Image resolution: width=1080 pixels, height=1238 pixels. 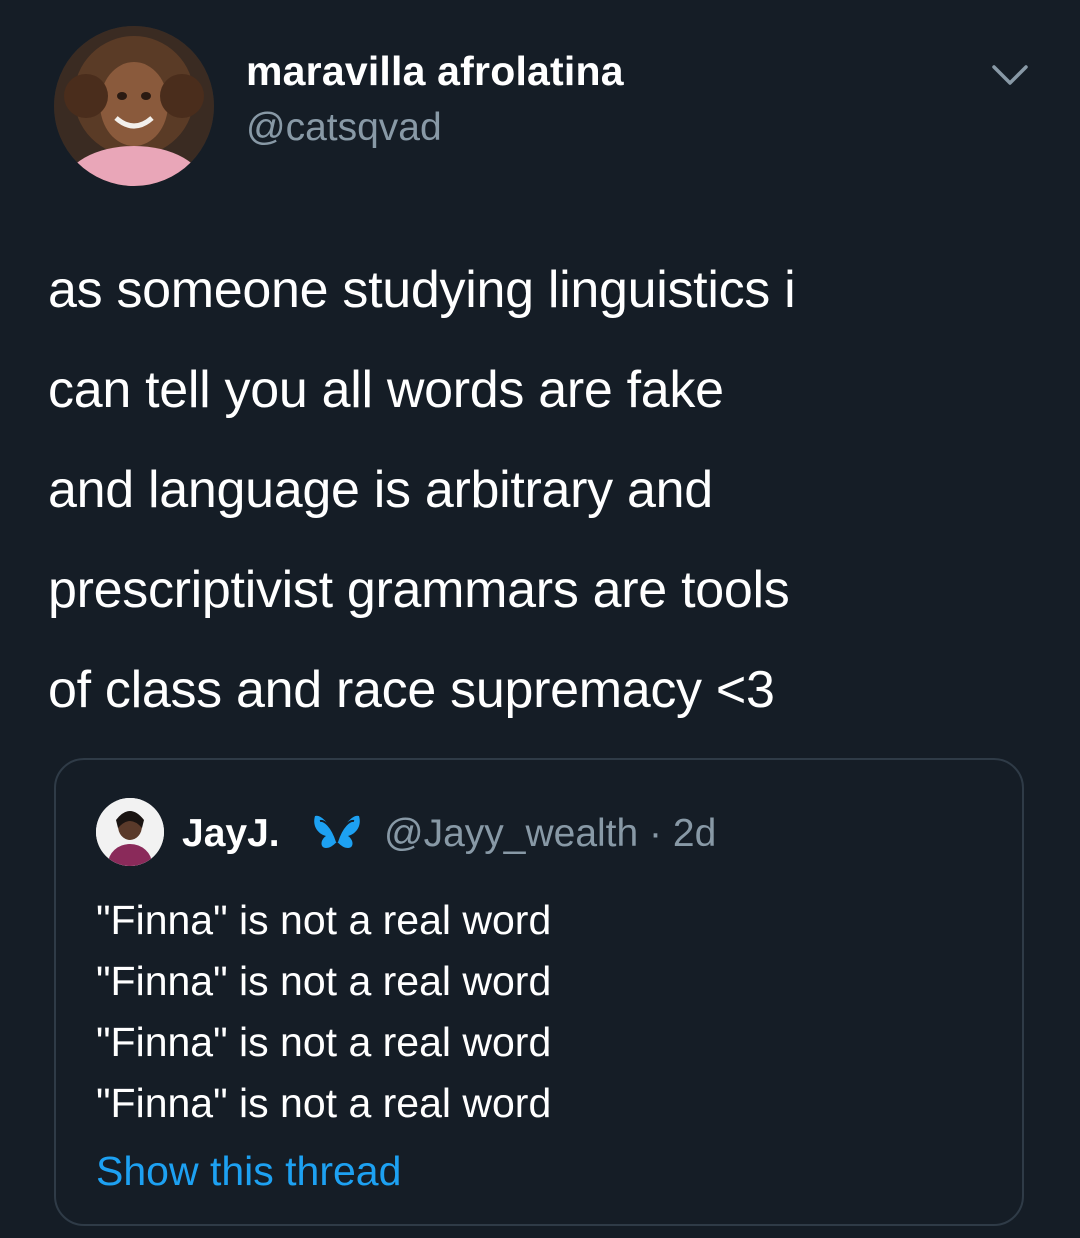 What do you see at coordinates (422, 290) in the screenshot?
I see `tweet-text-line: as someone studying linguistics i` at bounding box center [422, 290].